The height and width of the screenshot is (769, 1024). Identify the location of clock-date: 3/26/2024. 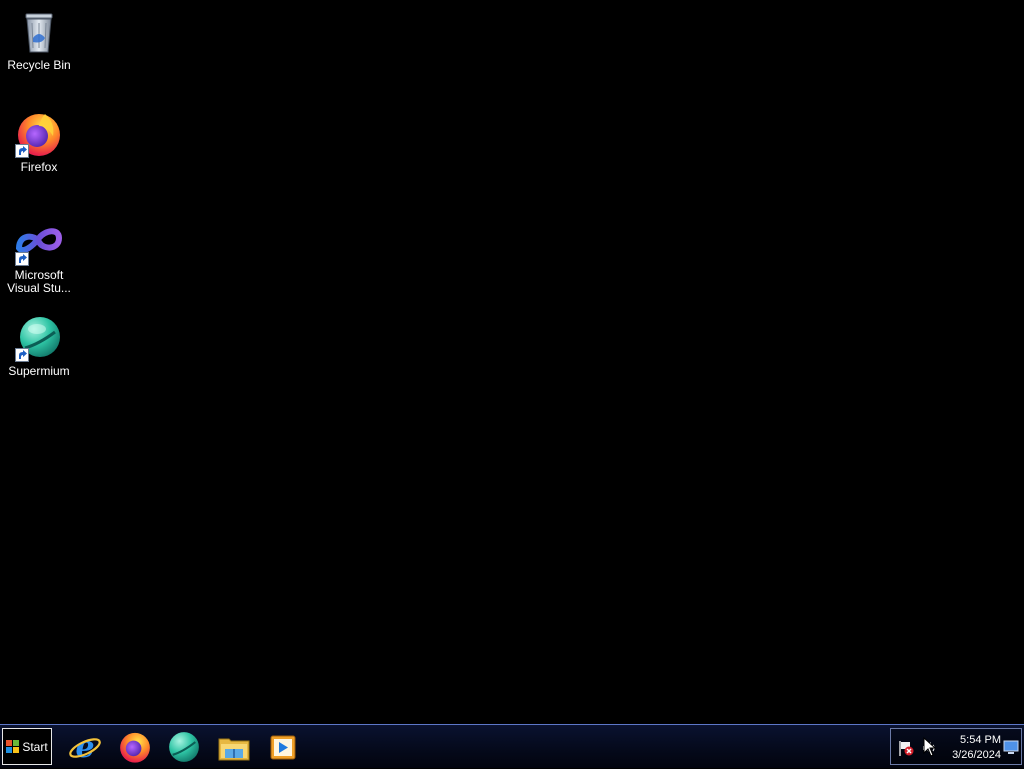
(976, 755).